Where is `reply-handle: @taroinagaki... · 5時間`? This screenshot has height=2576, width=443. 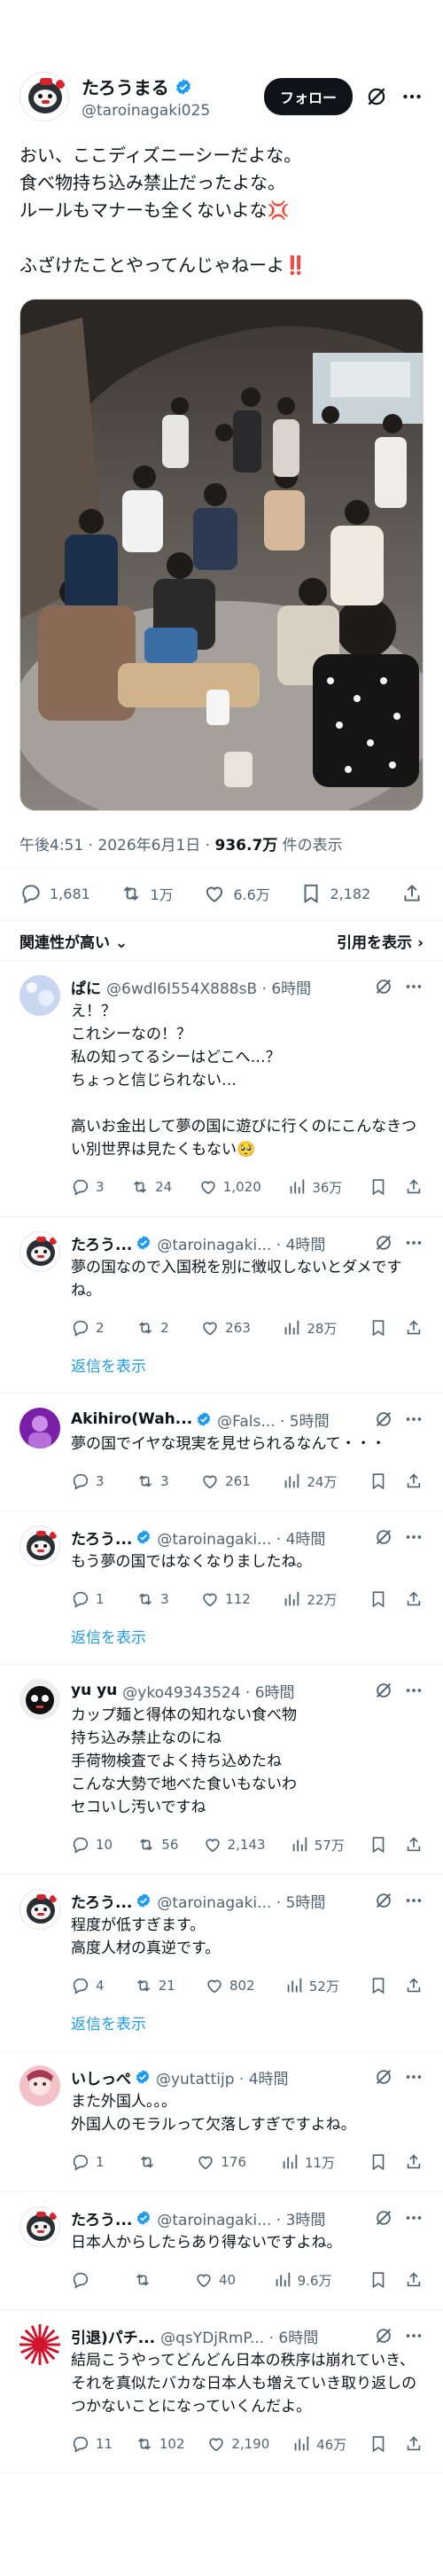 reply-handle: @taroinagaki... · 5時間 is located at coordinates (262, 1901).